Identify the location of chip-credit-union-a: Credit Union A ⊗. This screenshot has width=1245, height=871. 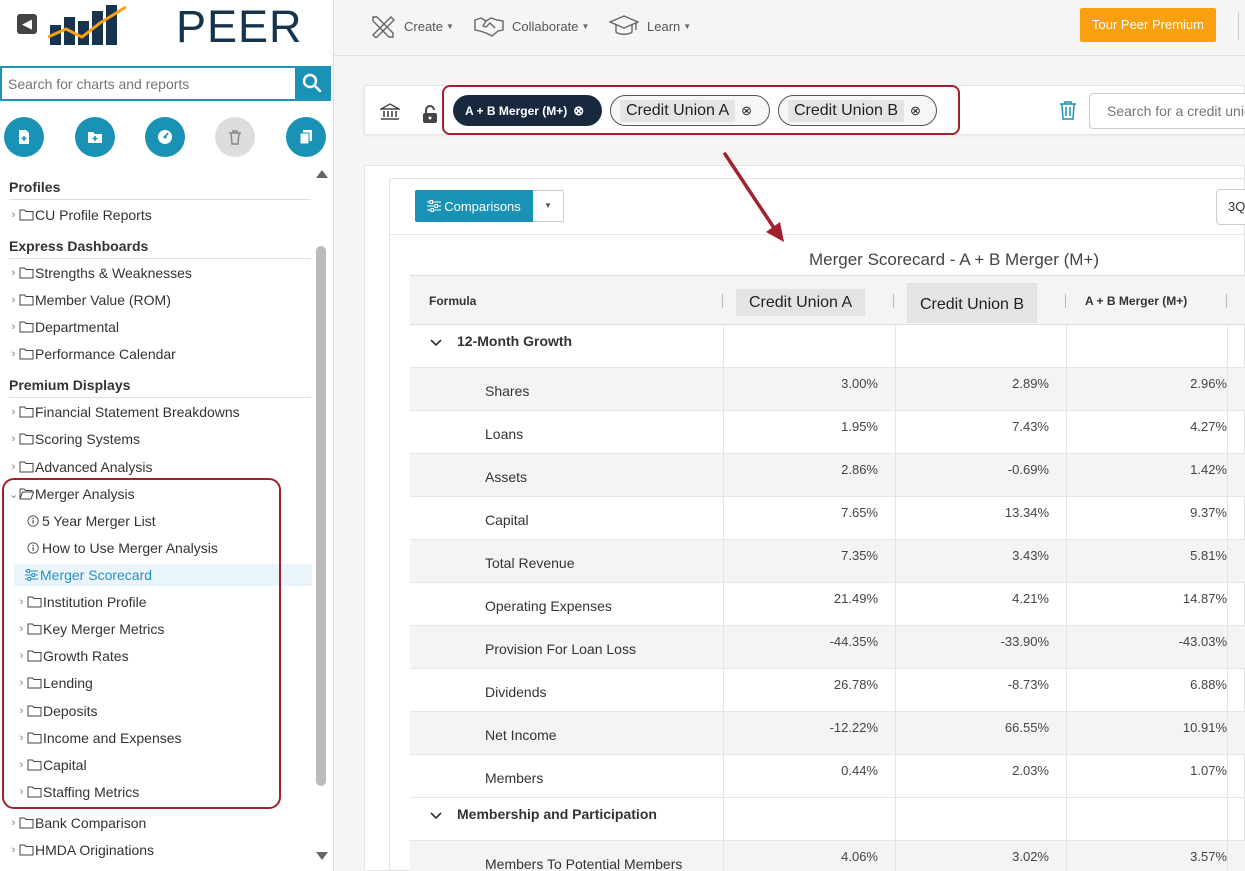
(690, 110).